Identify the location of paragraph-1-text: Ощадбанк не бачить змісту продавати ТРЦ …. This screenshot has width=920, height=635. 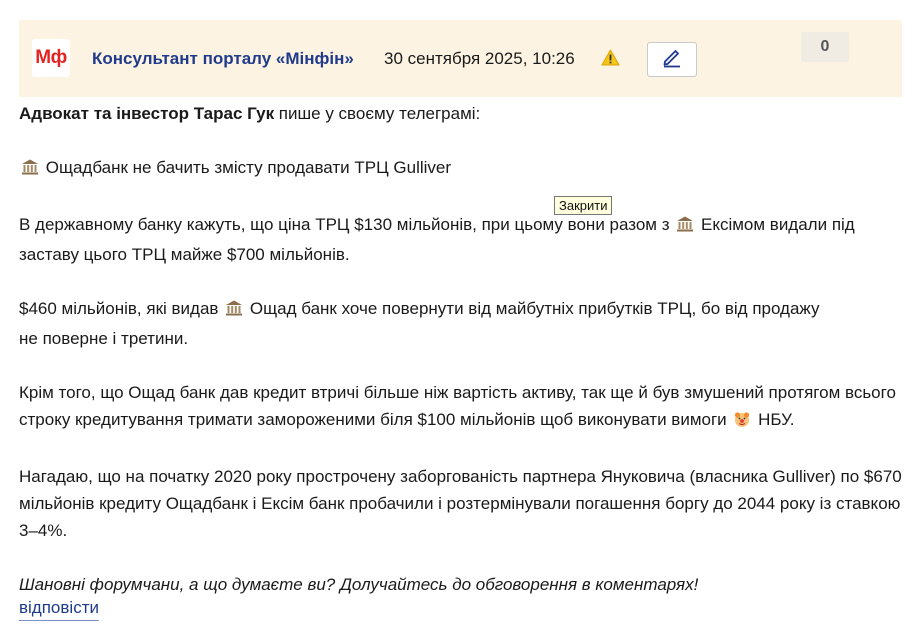
(248, 167).